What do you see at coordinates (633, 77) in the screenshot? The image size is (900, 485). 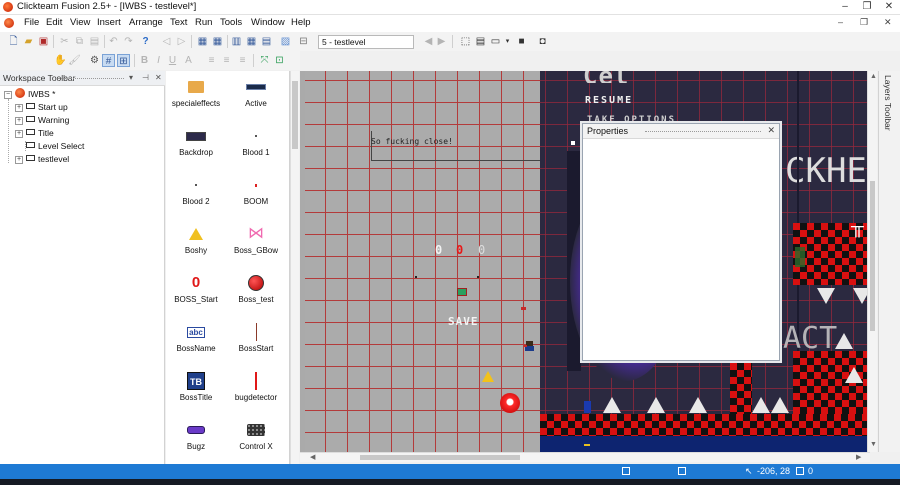 I see `game-logo-fragment: Cel` at bounding box center [633, 77].